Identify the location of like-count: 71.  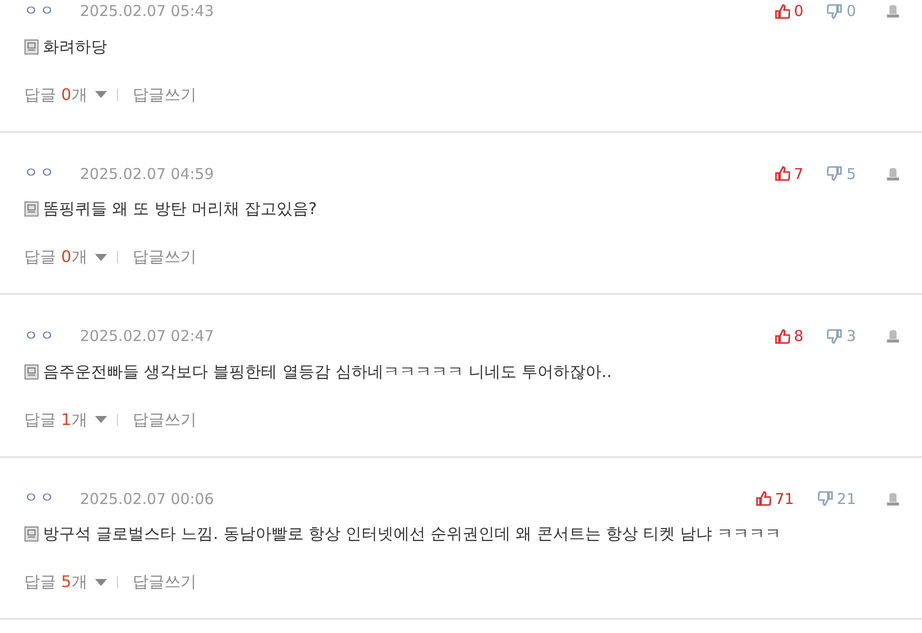
(784, 499).